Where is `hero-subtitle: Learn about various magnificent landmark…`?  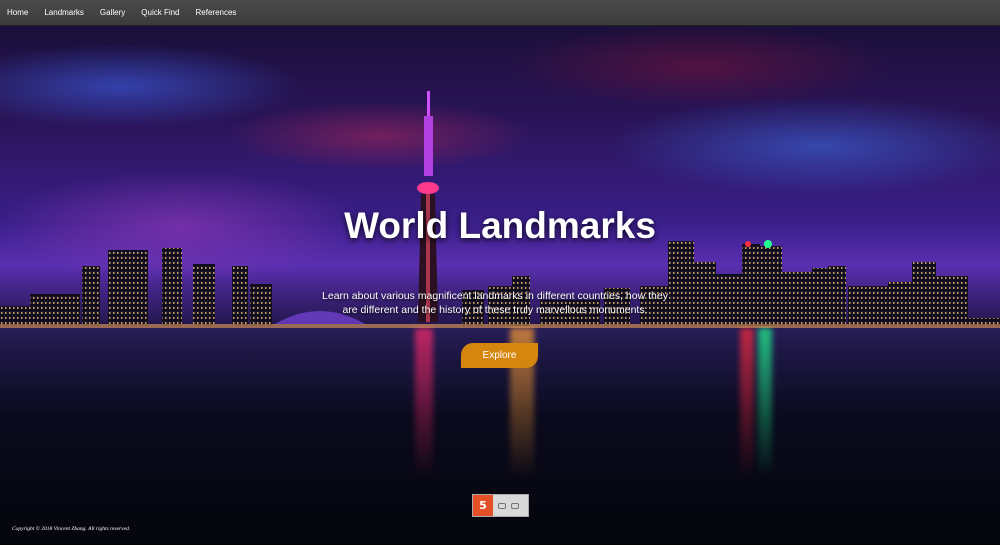
hero-subtitle: Learn about various magnificent landmark… is located at coordinates (495, 303).